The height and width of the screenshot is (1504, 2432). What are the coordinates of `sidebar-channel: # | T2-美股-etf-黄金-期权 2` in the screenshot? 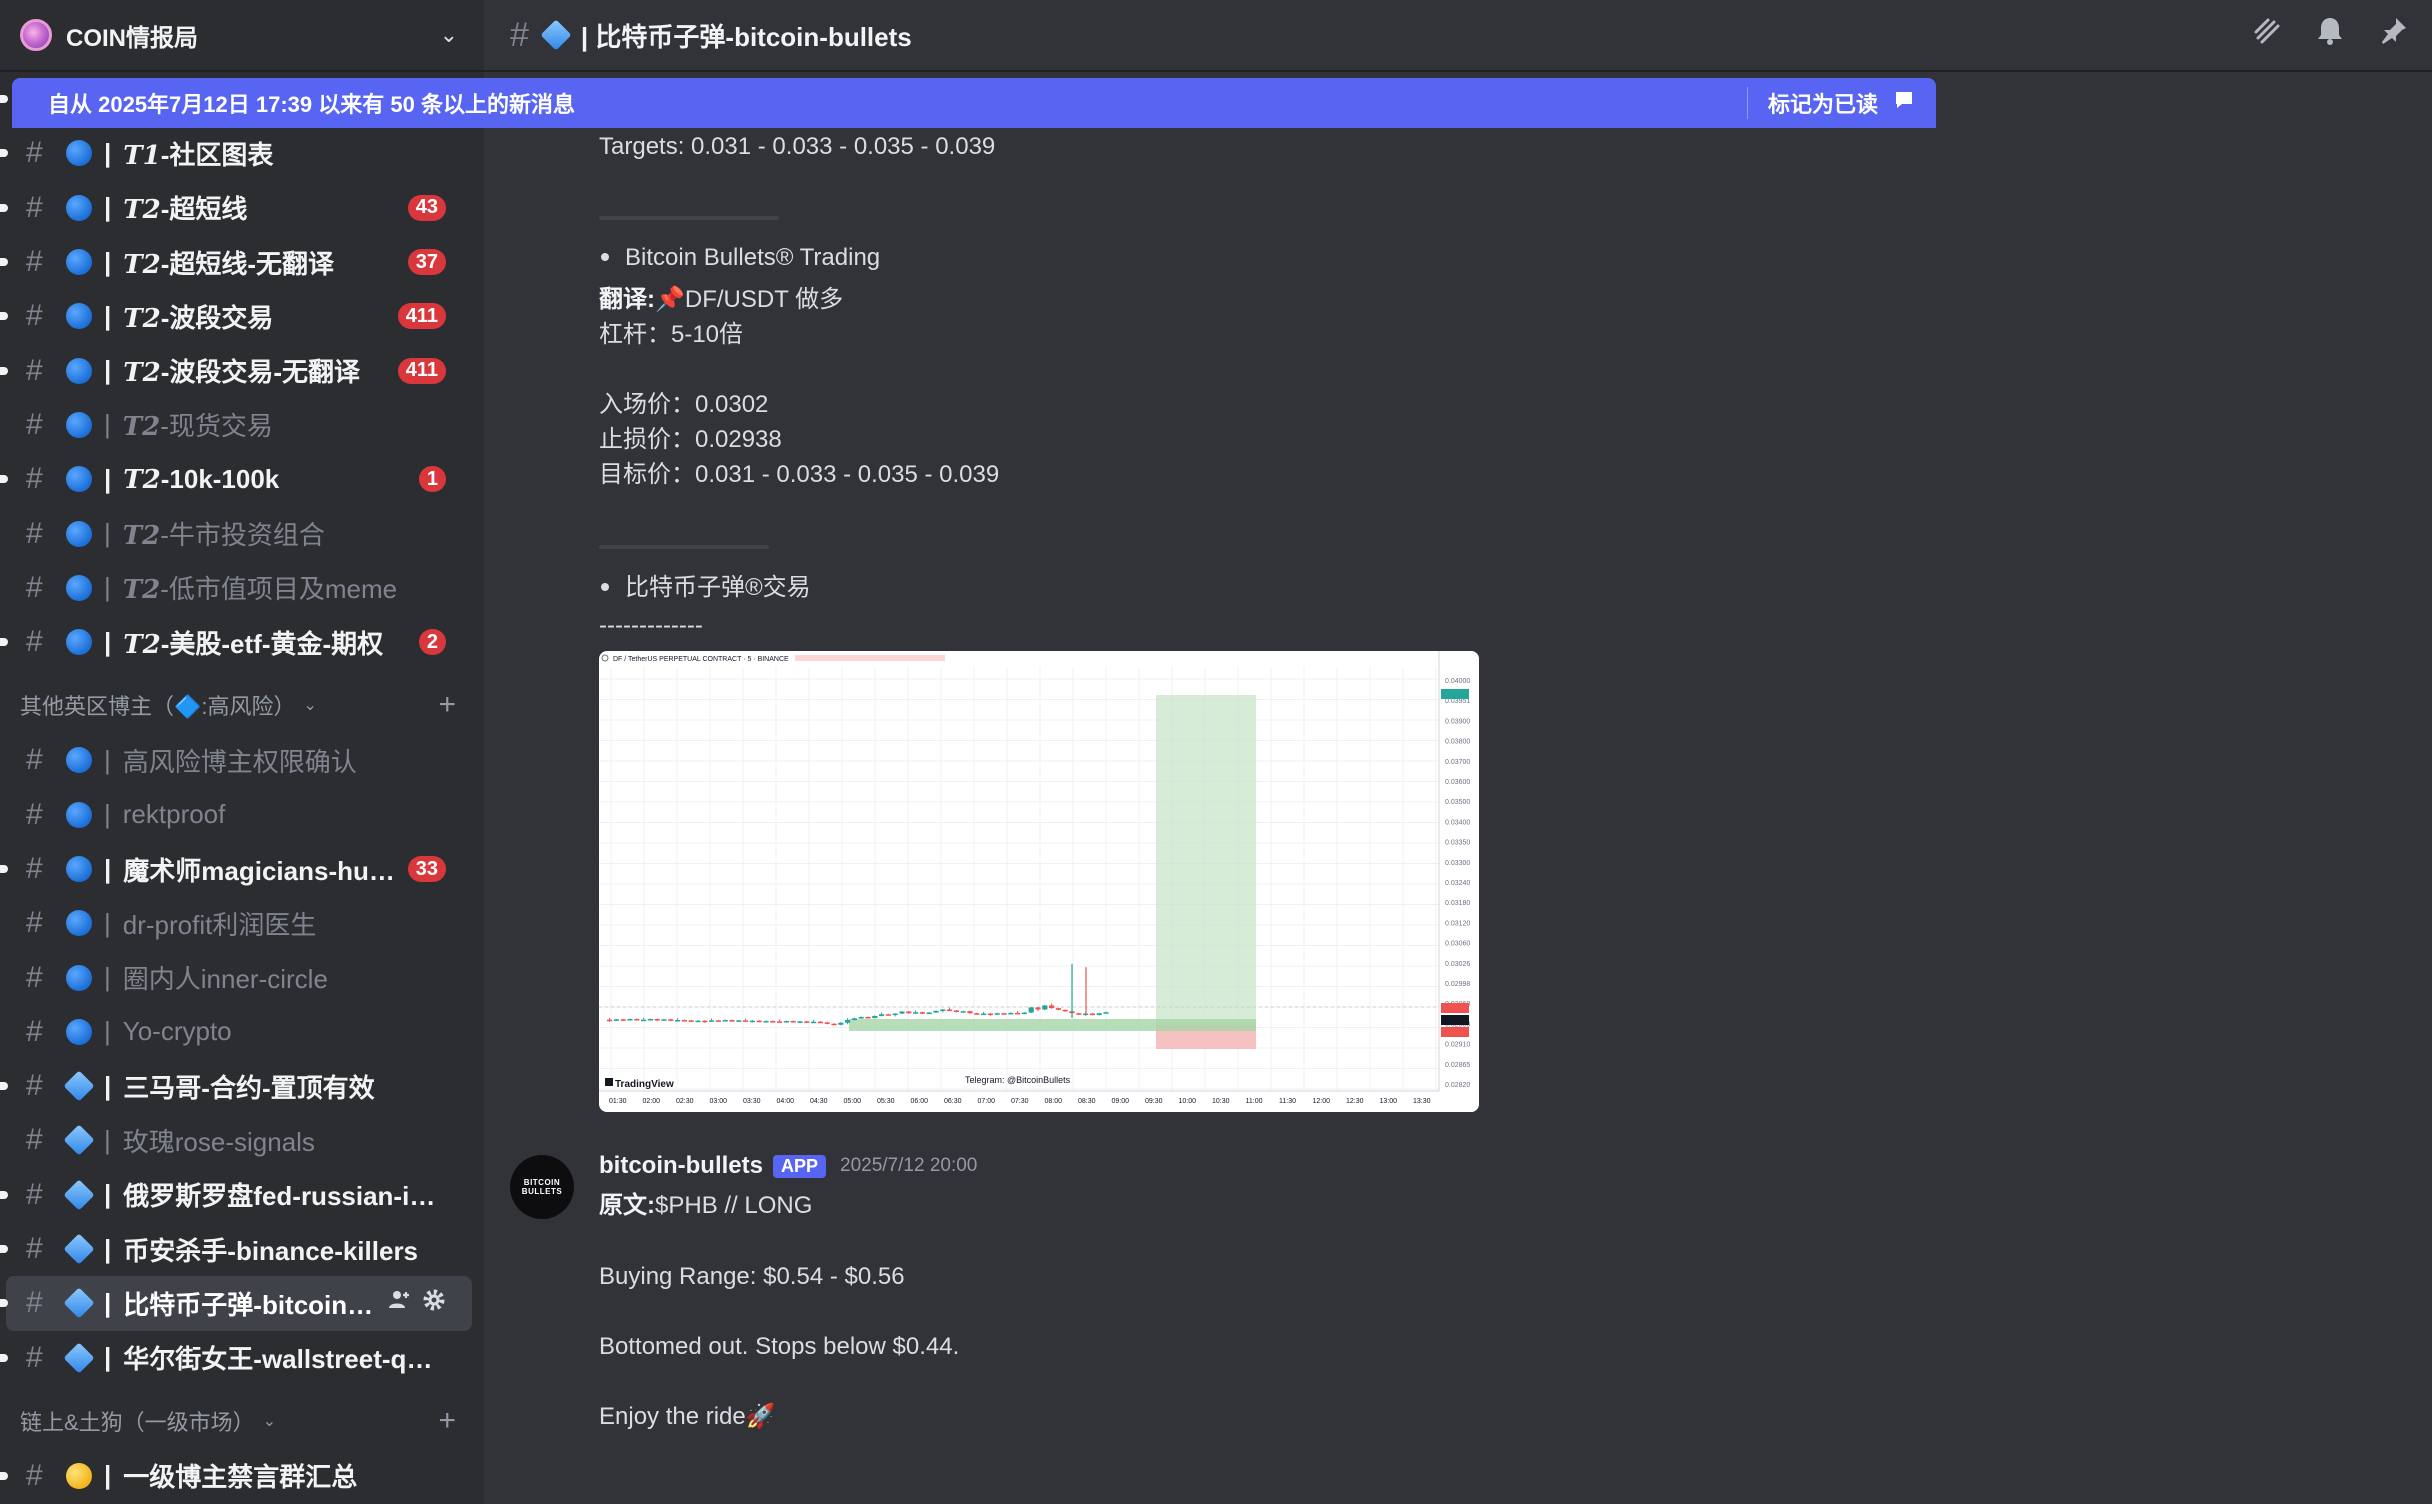 It's located at (236, 642).